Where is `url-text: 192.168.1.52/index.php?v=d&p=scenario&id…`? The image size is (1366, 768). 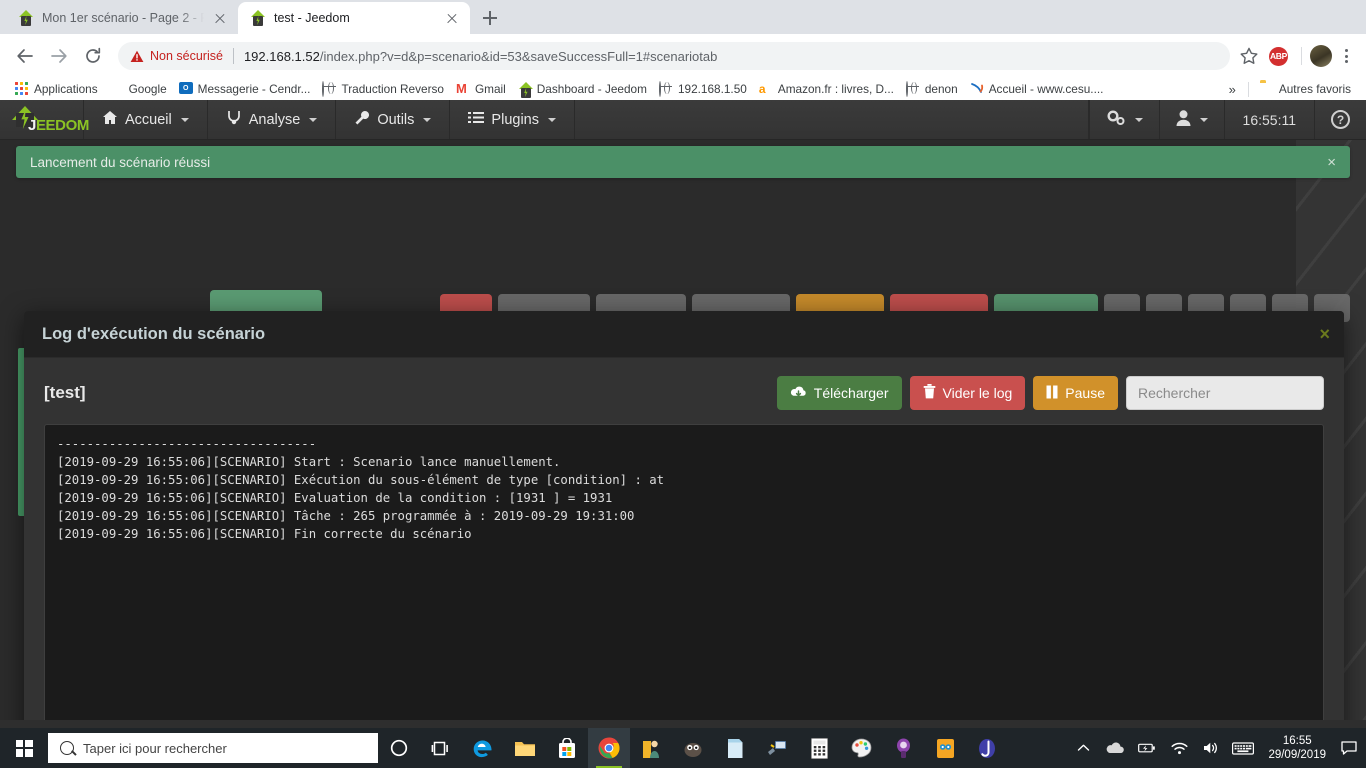 url-text: 192.168.1.52/index.php?v=d&p=scenario&id… is located at coordinates (480, 56).